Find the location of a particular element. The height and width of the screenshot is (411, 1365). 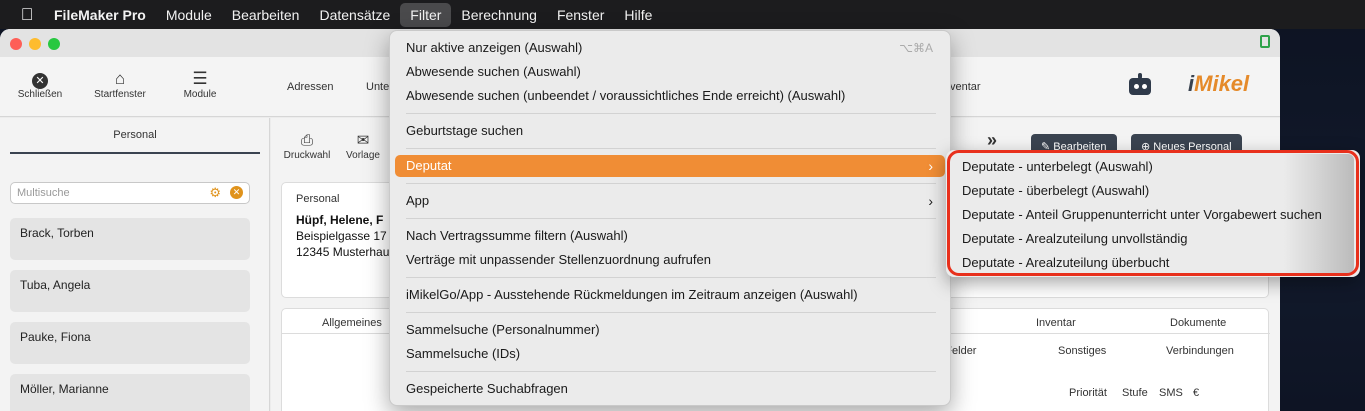

subtab-sonstiges: Sonstiges is located at coordinates (1082, 351).